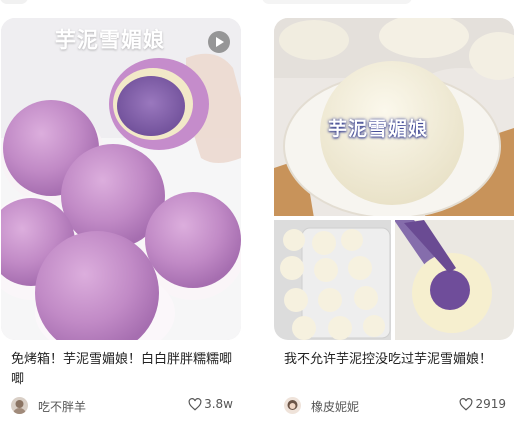  I want to click on like-count: 2919, so click(482, 404).